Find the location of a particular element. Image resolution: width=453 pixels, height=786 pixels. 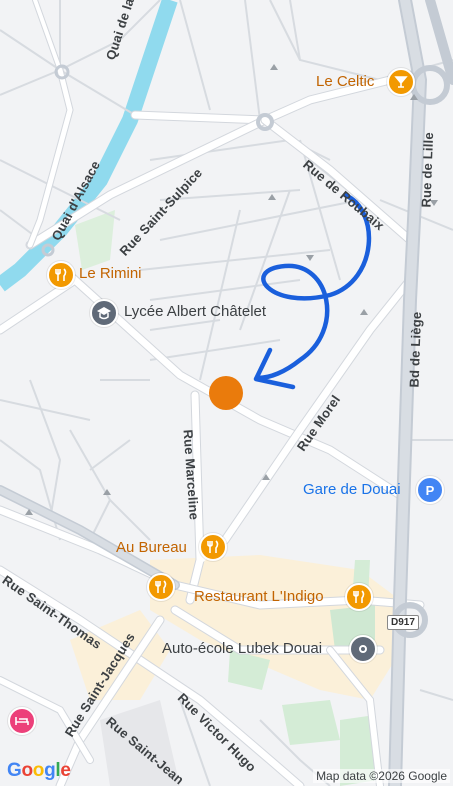

location-marker is located at coordinates (226, 393).